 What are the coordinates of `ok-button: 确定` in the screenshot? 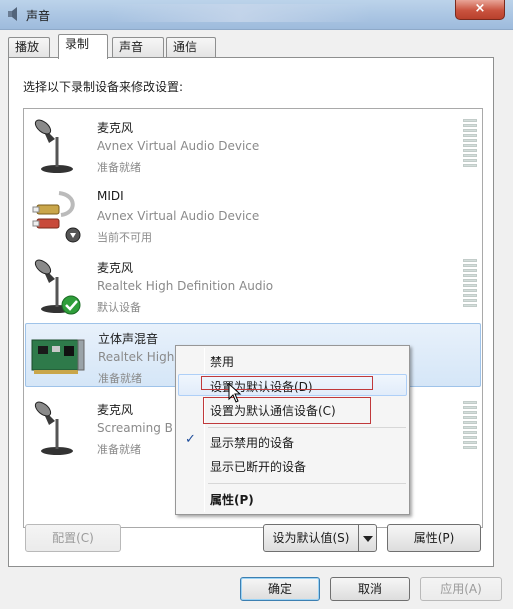 It's located at (280, 589).